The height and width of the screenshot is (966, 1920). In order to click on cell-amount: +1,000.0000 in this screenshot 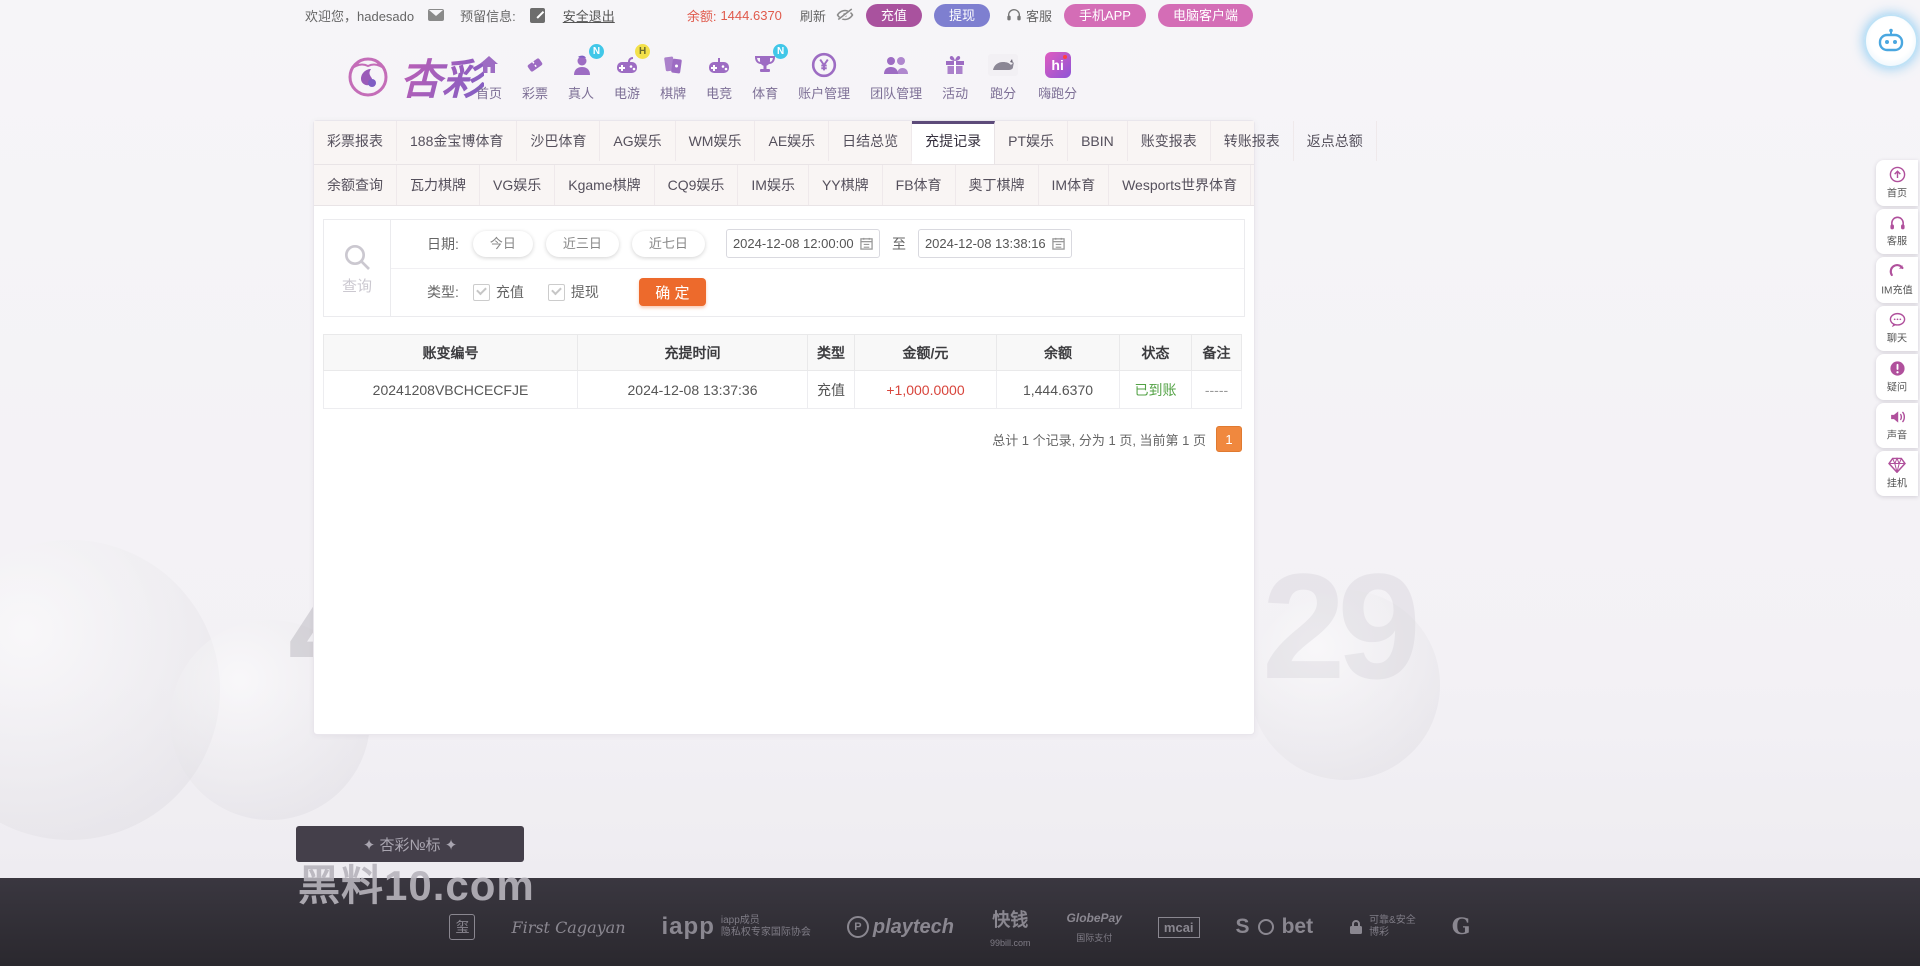, I will do `click(925, 389)`.